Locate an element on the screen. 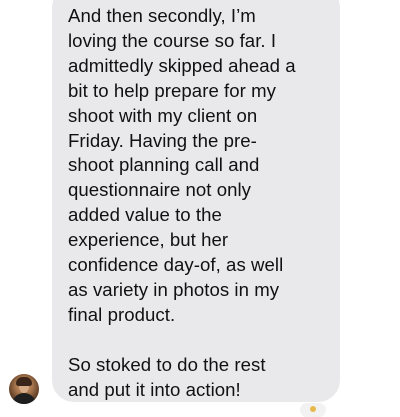 The width and height of the screenshot is (400, 417). avatar-shoulders is located at coordinates (24, 398).